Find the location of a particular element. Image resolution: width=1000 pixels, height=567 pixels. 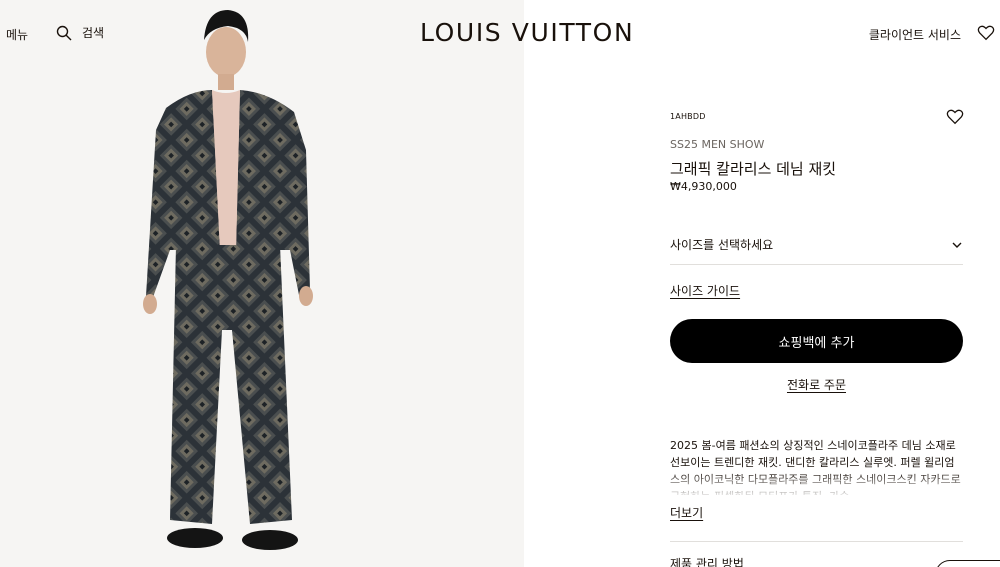

size-select-label: 사이즈를 선택하세요 is located at coordinates (722, 245).